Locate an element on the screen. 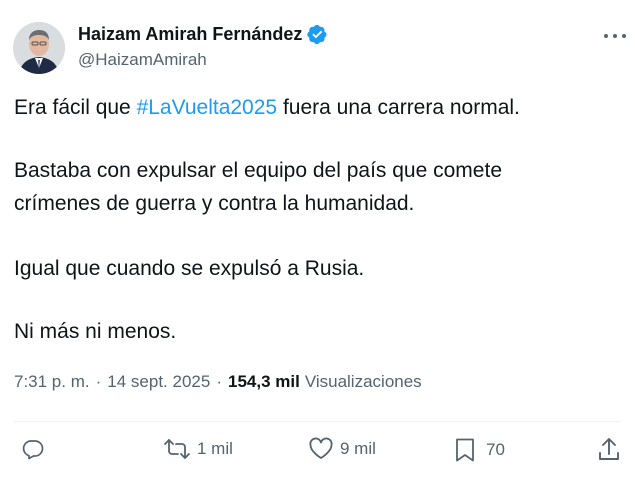  share-icon is located at coordinates (609, 449).